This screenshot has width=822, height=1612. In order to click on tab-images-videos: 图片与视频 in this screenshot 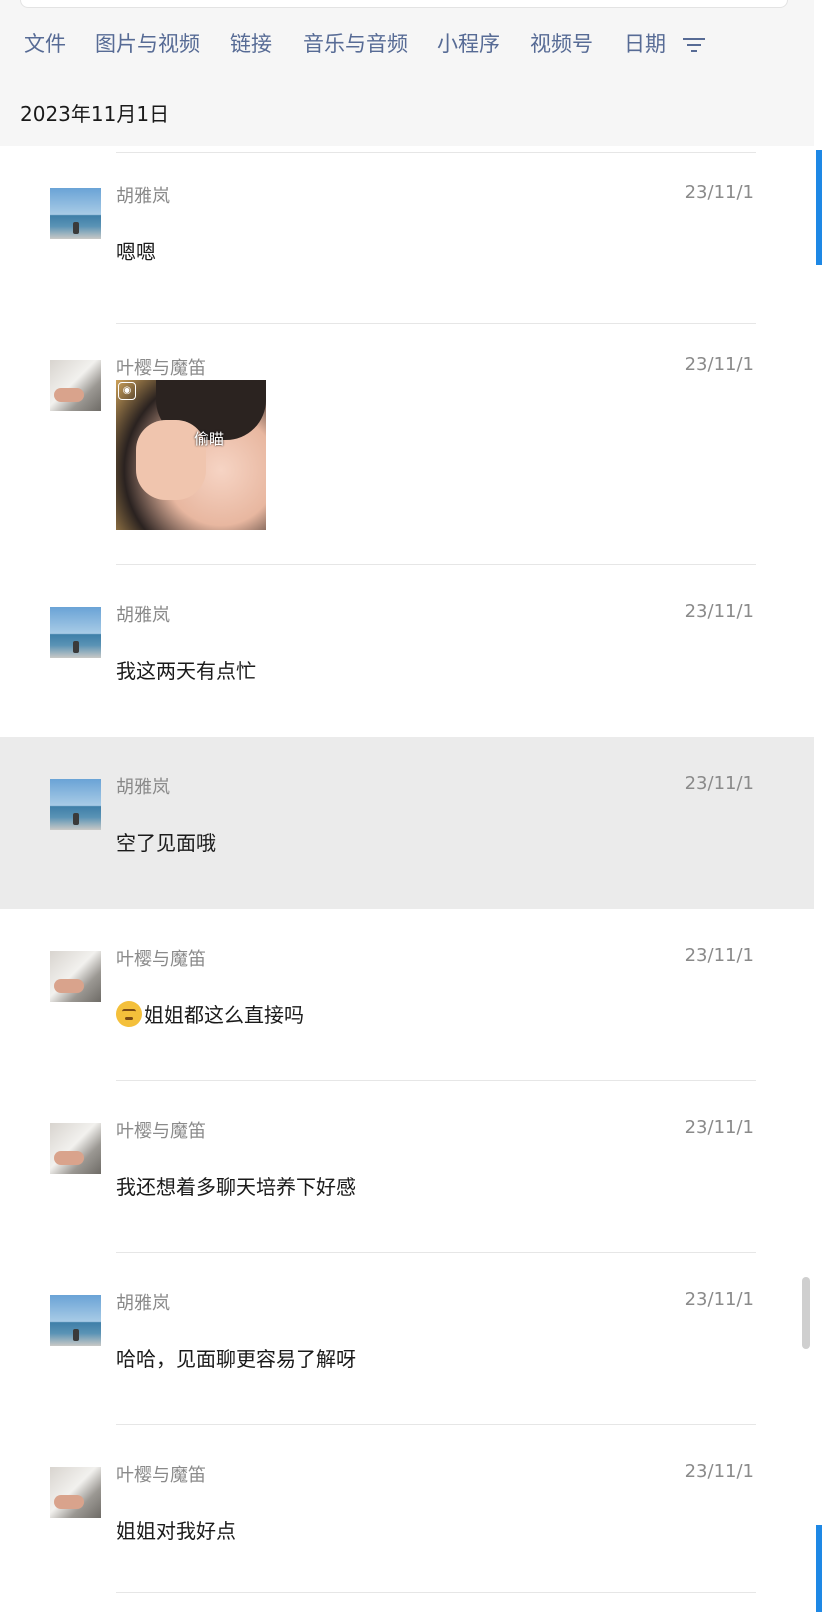, I will do `click(147, 43)`.